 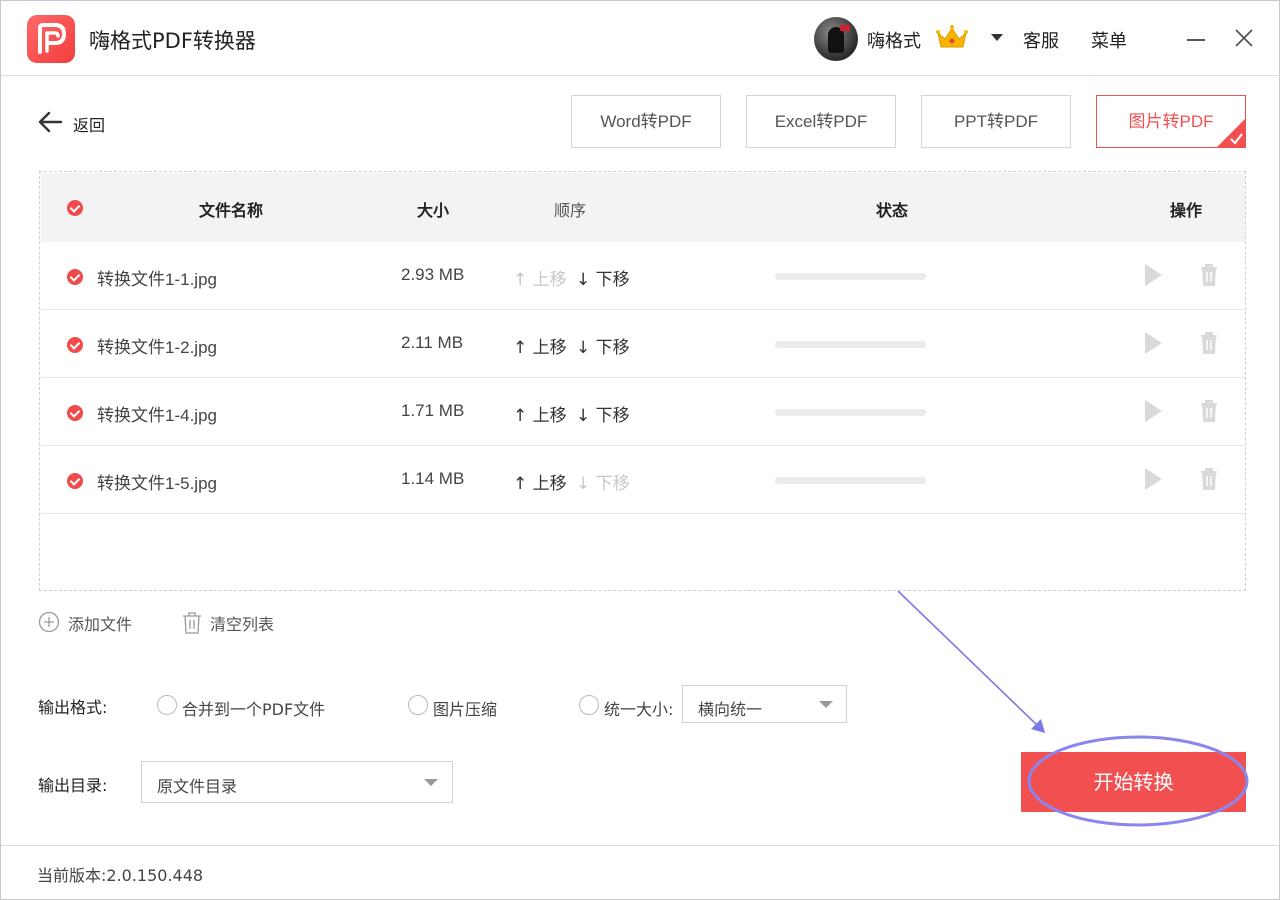 What do you see at coordinates (1041, 40) in the screenshot?
I see `service-link: 客服` at bounding box center [1041, 40].